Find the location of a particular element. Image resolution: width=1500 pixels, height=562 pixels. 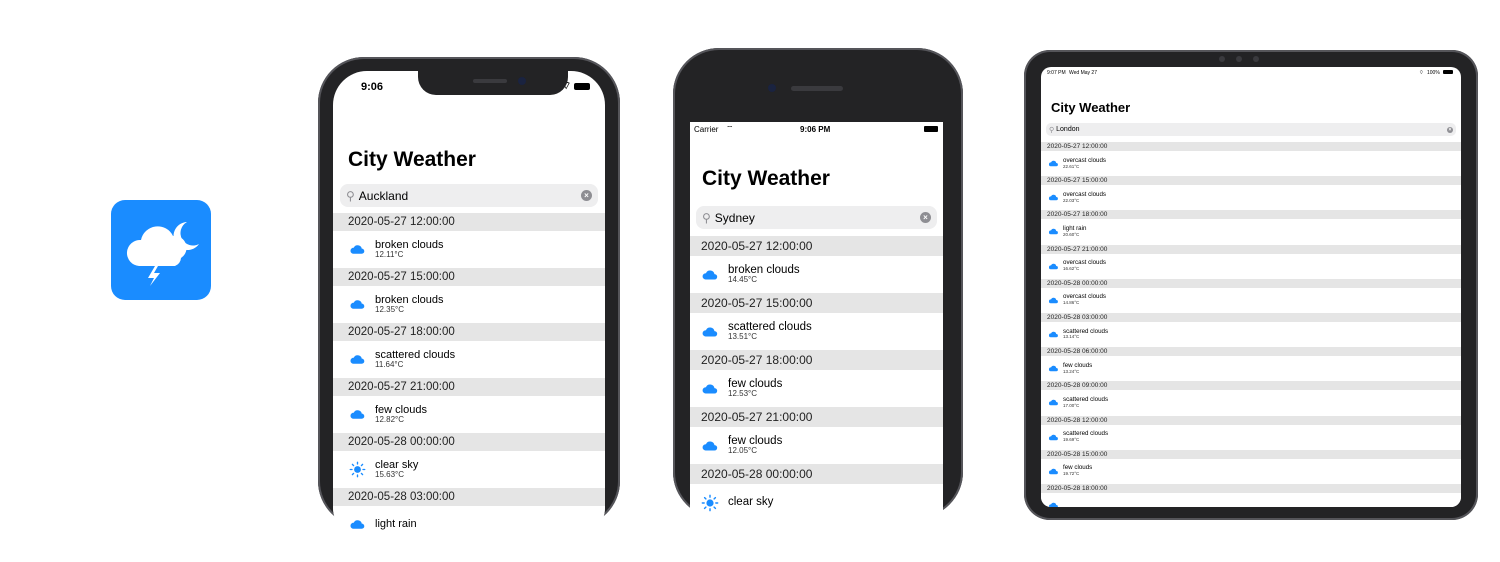

forecast-row: few clouds 19.72°C is located at coordinates (1251, 471).